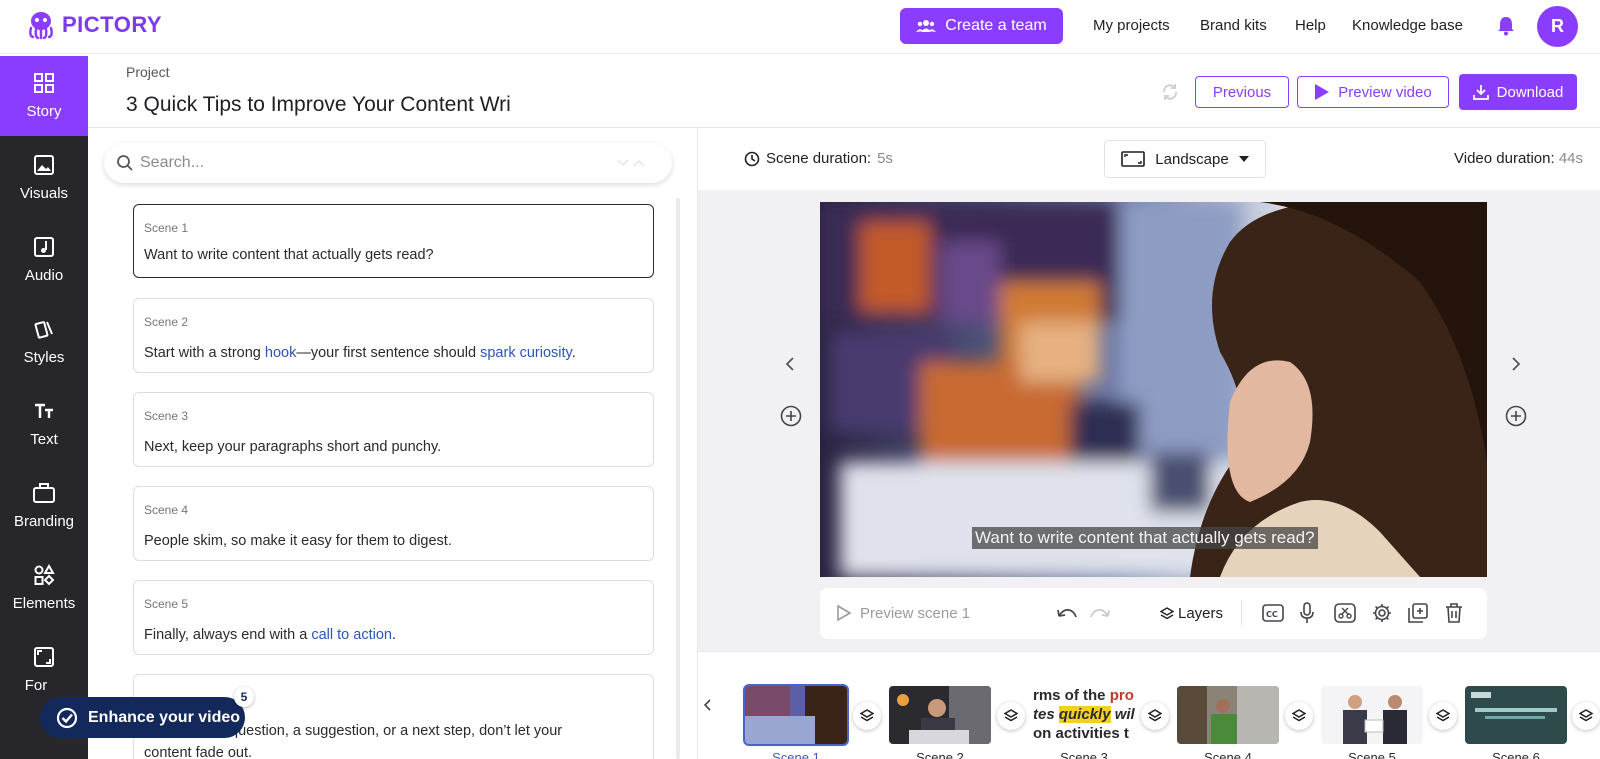 This screenshot has height=759, width=1600. Describe the element at coordinates (1185, 159) in the screenshot. I see `orientation-dropdown: Landscape` at that location.